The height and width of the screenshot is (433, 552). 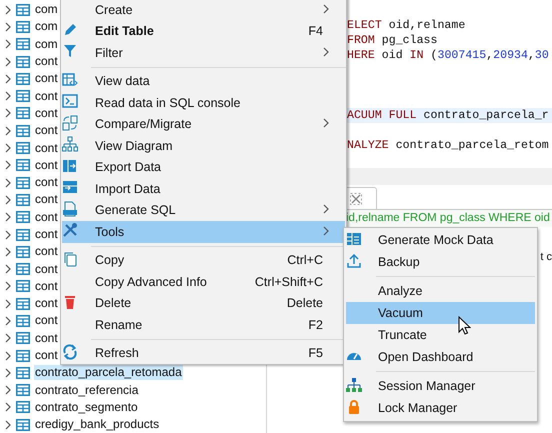 I want to click on menu-item: View Diagram, so click(x=203, y=145).